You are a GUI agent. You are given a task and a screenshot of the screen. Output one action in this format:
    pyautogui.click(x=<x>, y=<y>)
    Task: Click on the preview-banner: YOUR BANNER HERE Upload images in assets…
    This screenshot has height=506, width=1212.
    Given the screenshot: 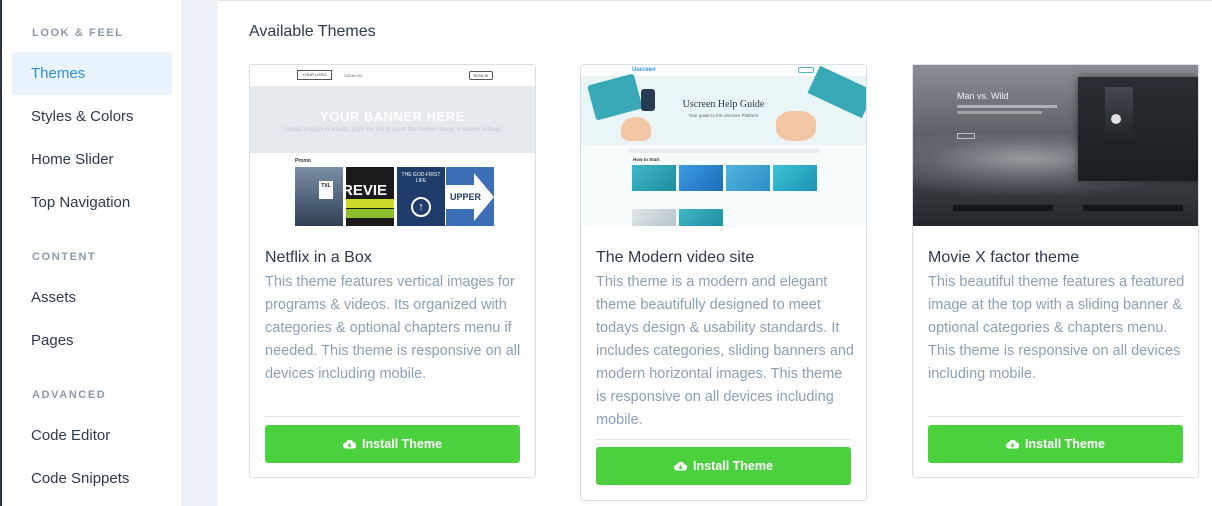 What is the action you would take?
    pyautogui.click(x=392, y=120)
    